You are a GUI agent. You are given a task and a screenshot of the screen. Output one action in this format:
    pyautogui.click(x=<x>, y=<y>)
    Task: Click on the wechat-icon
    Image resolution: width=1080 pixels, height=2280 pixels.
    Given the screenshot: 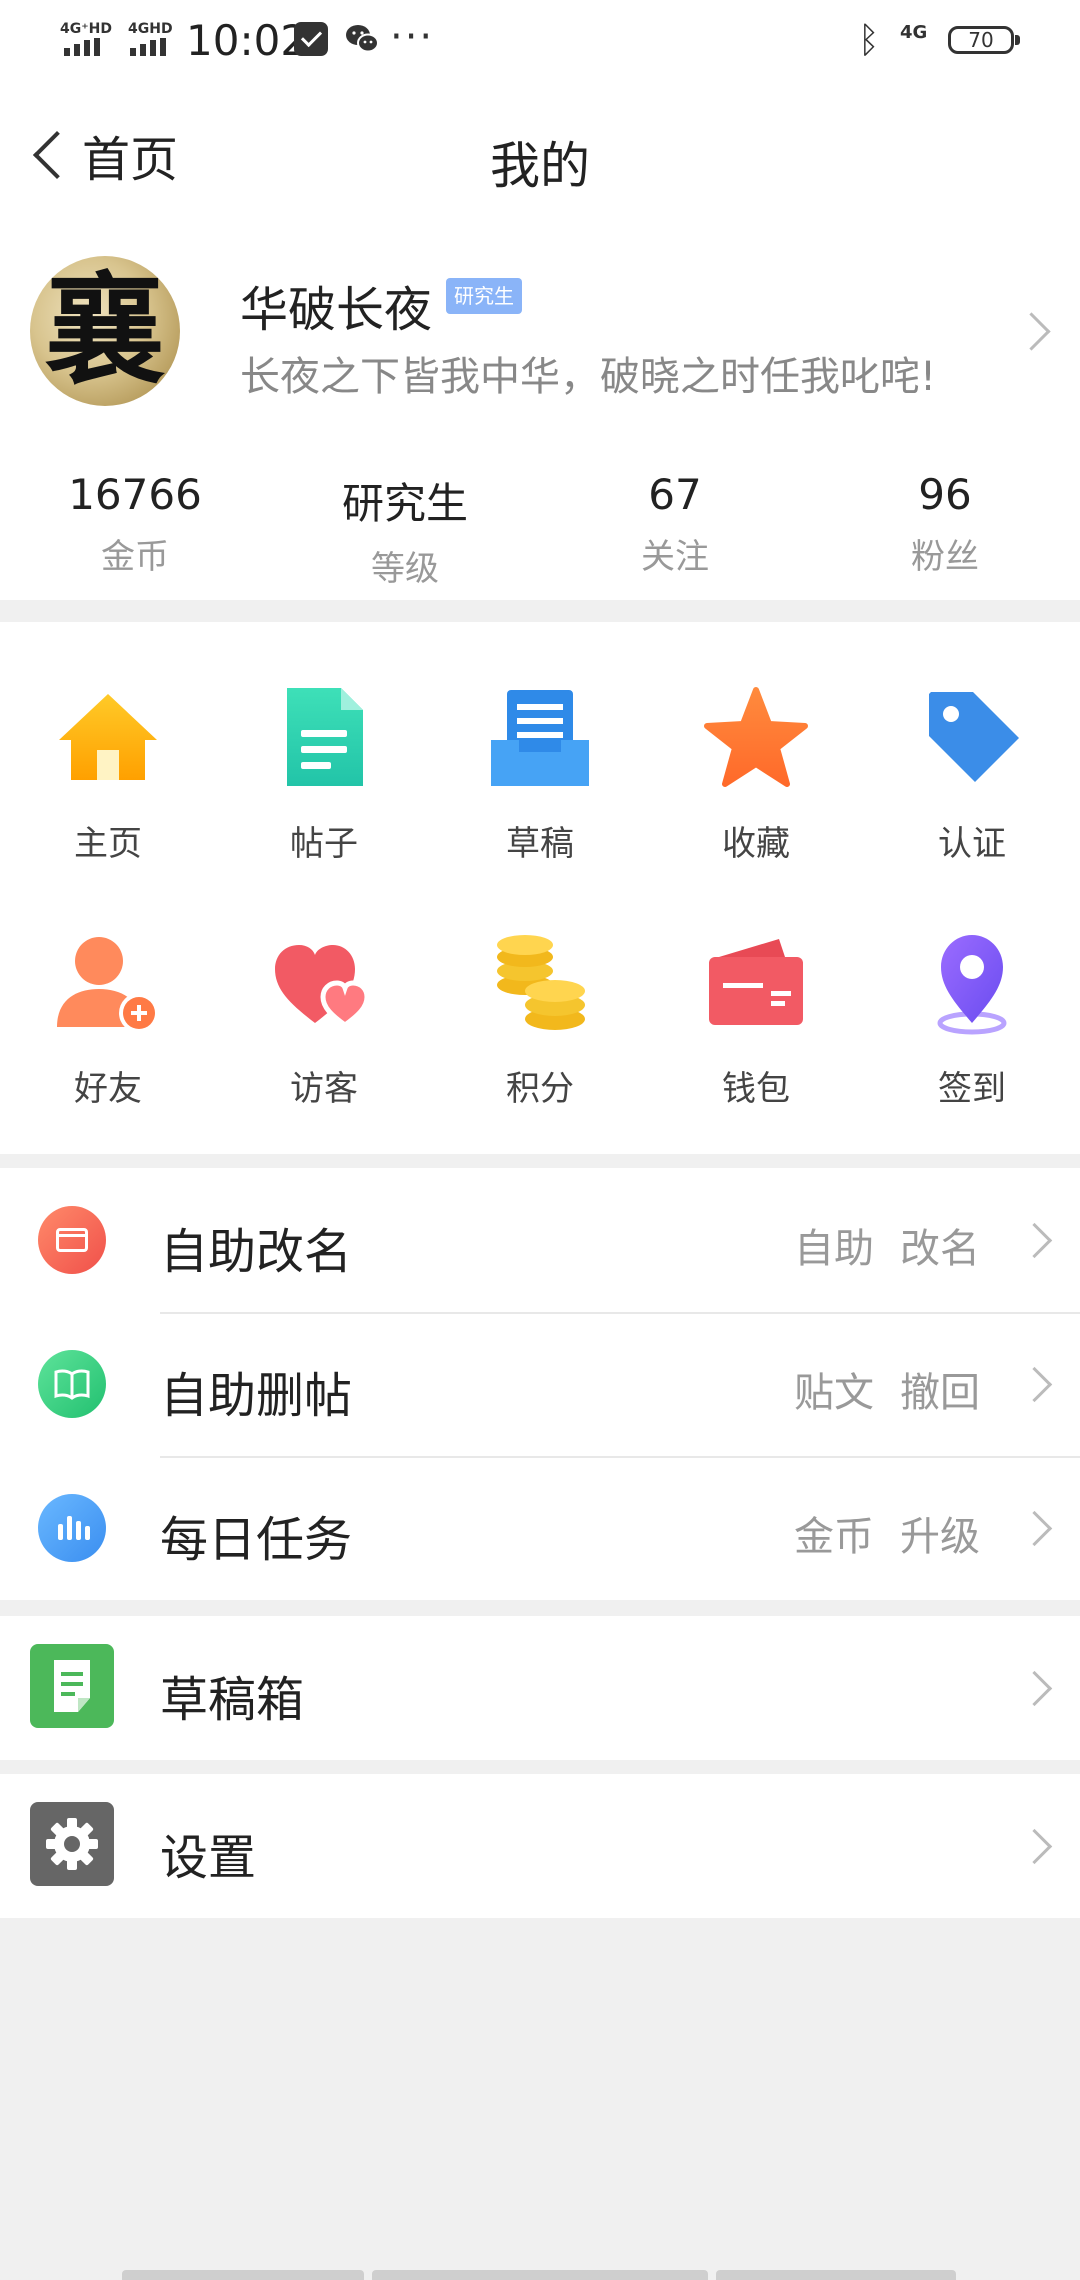 What is the action you would take?
    pyautogui.click(x=362, y=39)
    